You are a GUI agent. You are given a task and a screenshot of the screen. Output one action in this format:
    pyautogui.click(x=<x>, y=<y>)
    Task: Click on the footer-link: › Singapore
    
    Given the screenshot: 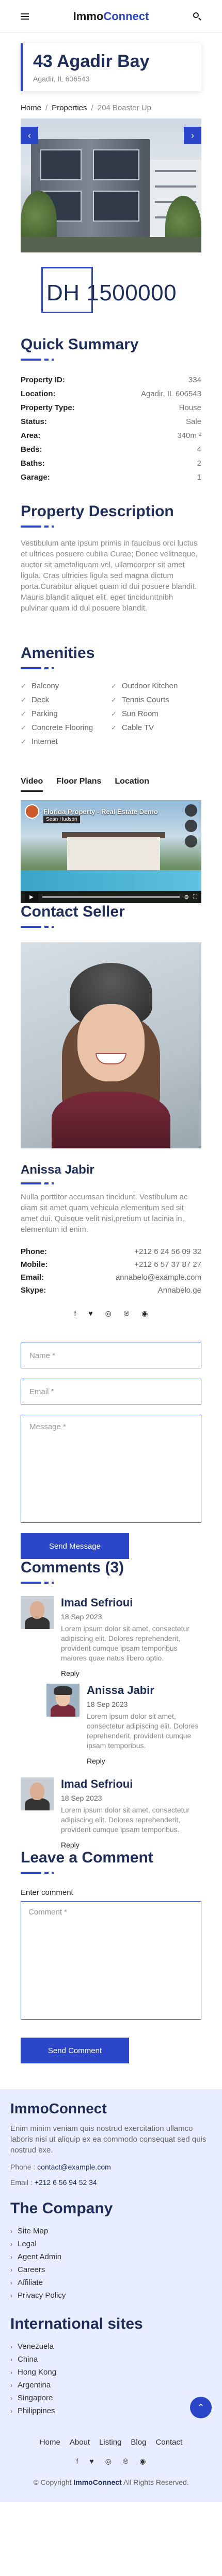 What is the action you would take?
    pyautogui.click(x=111, y=2398)
    